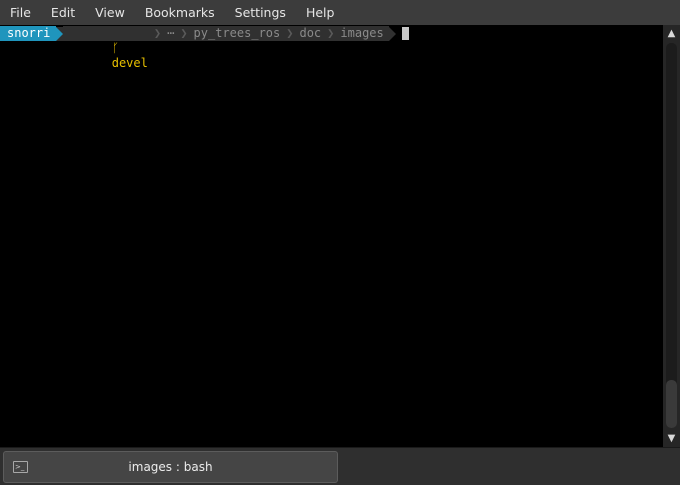 The image size is (680, 485). I want to click on prompt-path-segment: py_trees_ros, so click(237, 33).